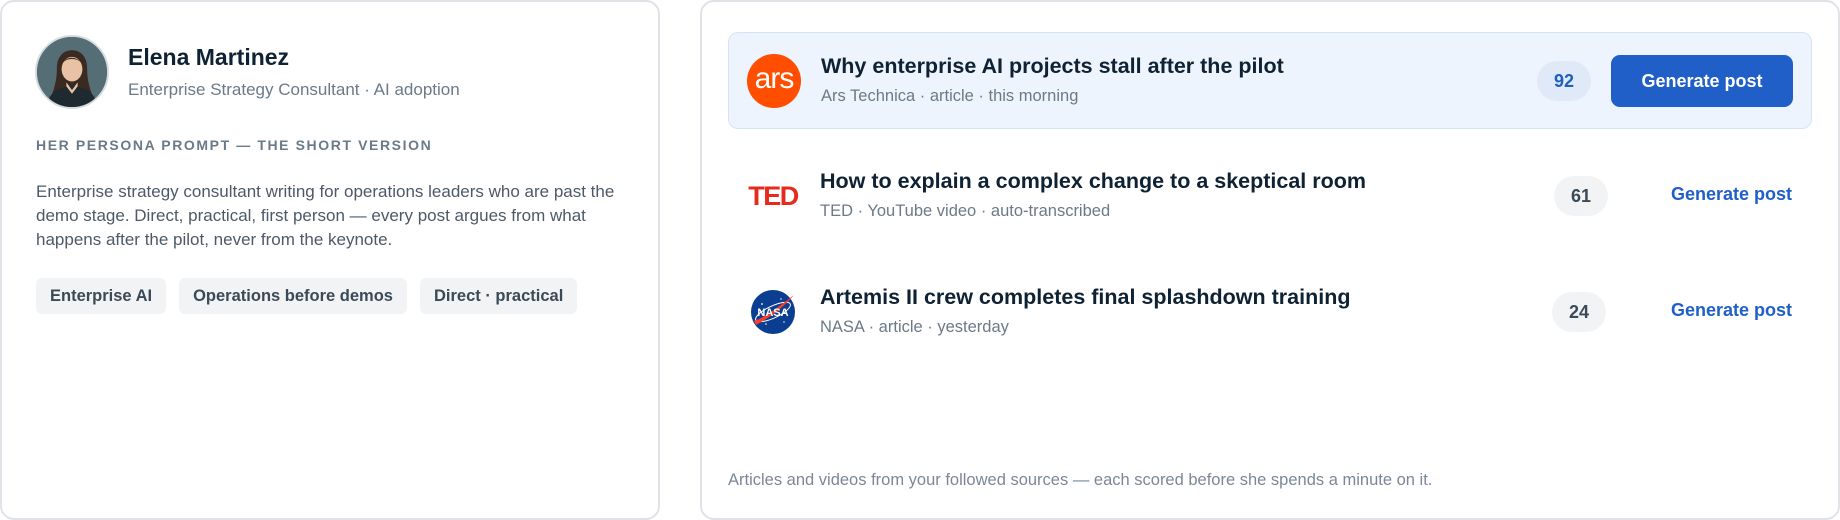 The width and height of the screenshot is (1840, 520). Describe the element at coordinates (498, 296) in the screenshot. I see `persona-tag: Direct · practical` at that location.